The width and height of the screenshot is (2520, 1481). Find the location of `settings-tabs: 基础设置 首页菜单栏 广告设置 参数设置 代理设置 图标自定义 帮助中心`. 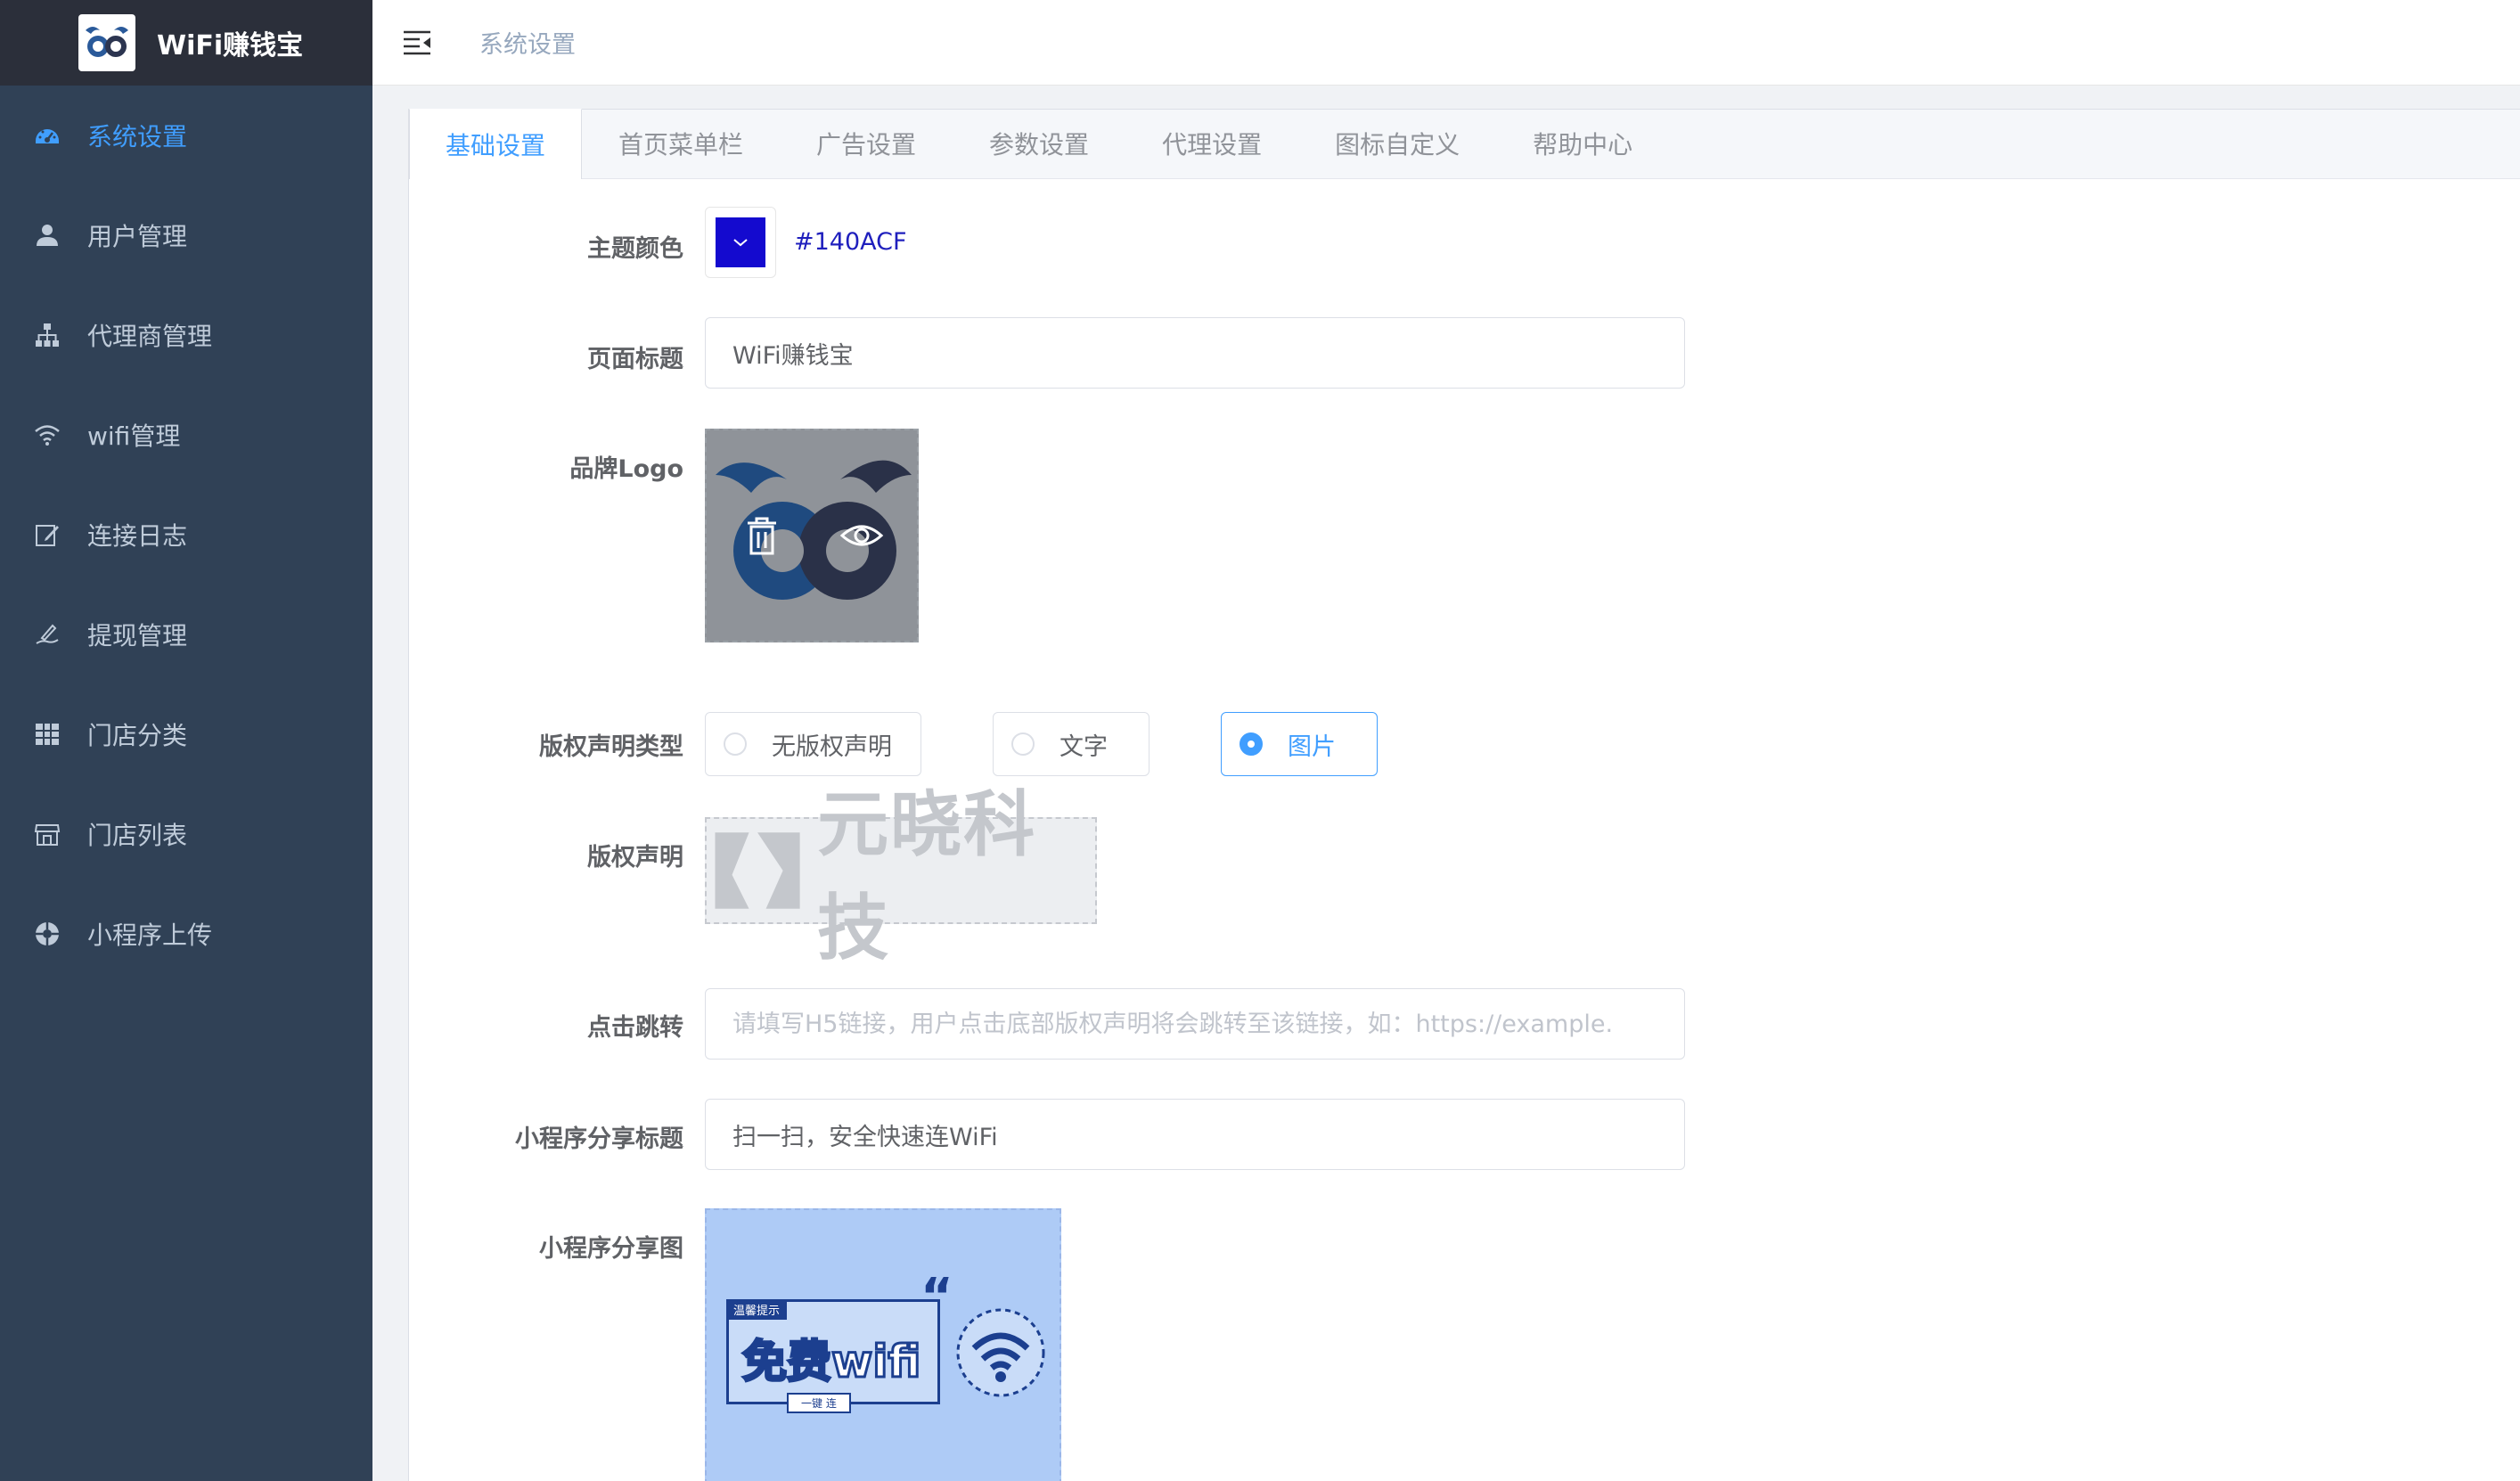

settings-tabs: 基础设置 首页菜单栏 广告设置 参数设置 代理设置 图标自定义 帮助中心 is located at coordinates (1464, 143).